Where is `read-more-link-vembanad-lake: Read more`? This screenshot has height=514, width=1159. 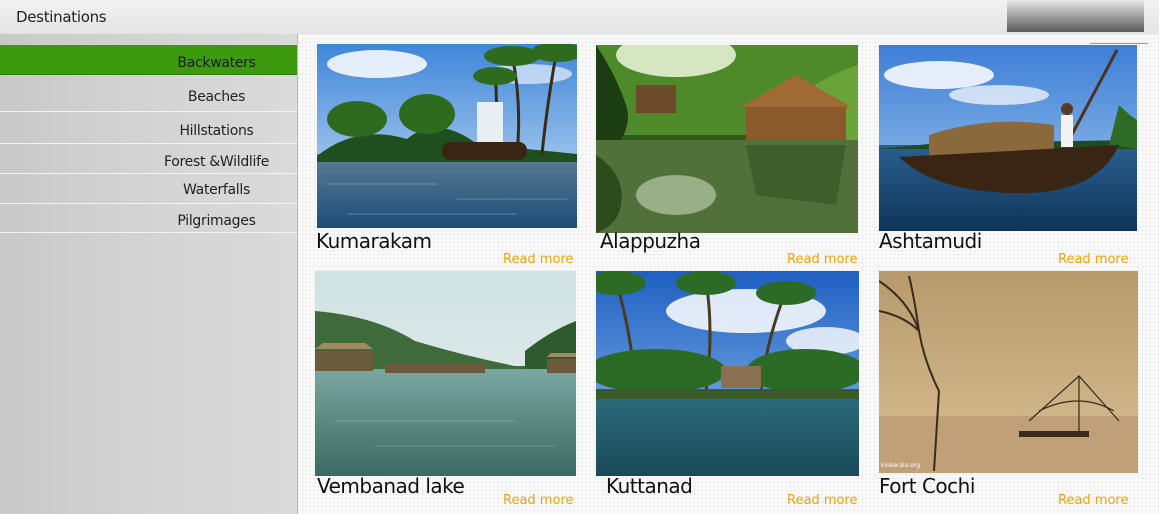
read-more-link-vembanad-lake: Read more is located at coordinates (538, 500).